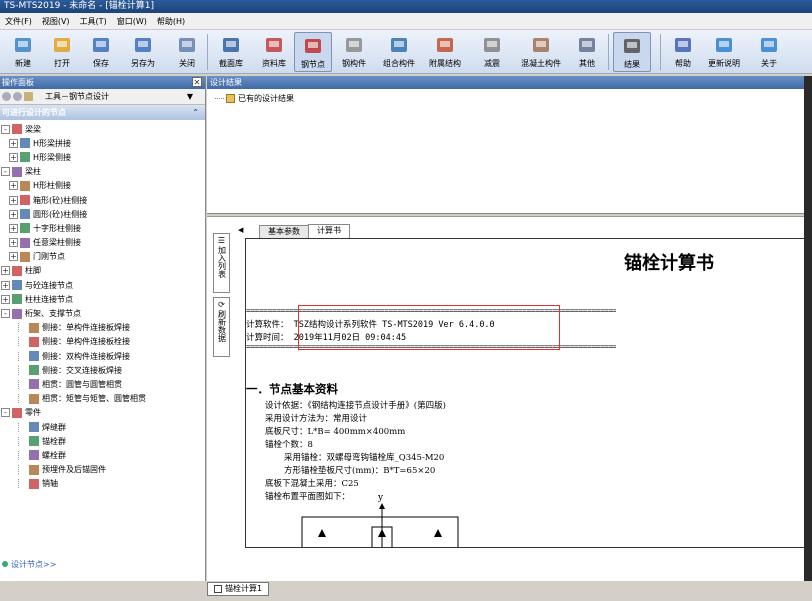 The width and height of the screenshot is (812, 601). I want to click on refresh-data-button: ⟳ 刷新数据, so click(221, 327).